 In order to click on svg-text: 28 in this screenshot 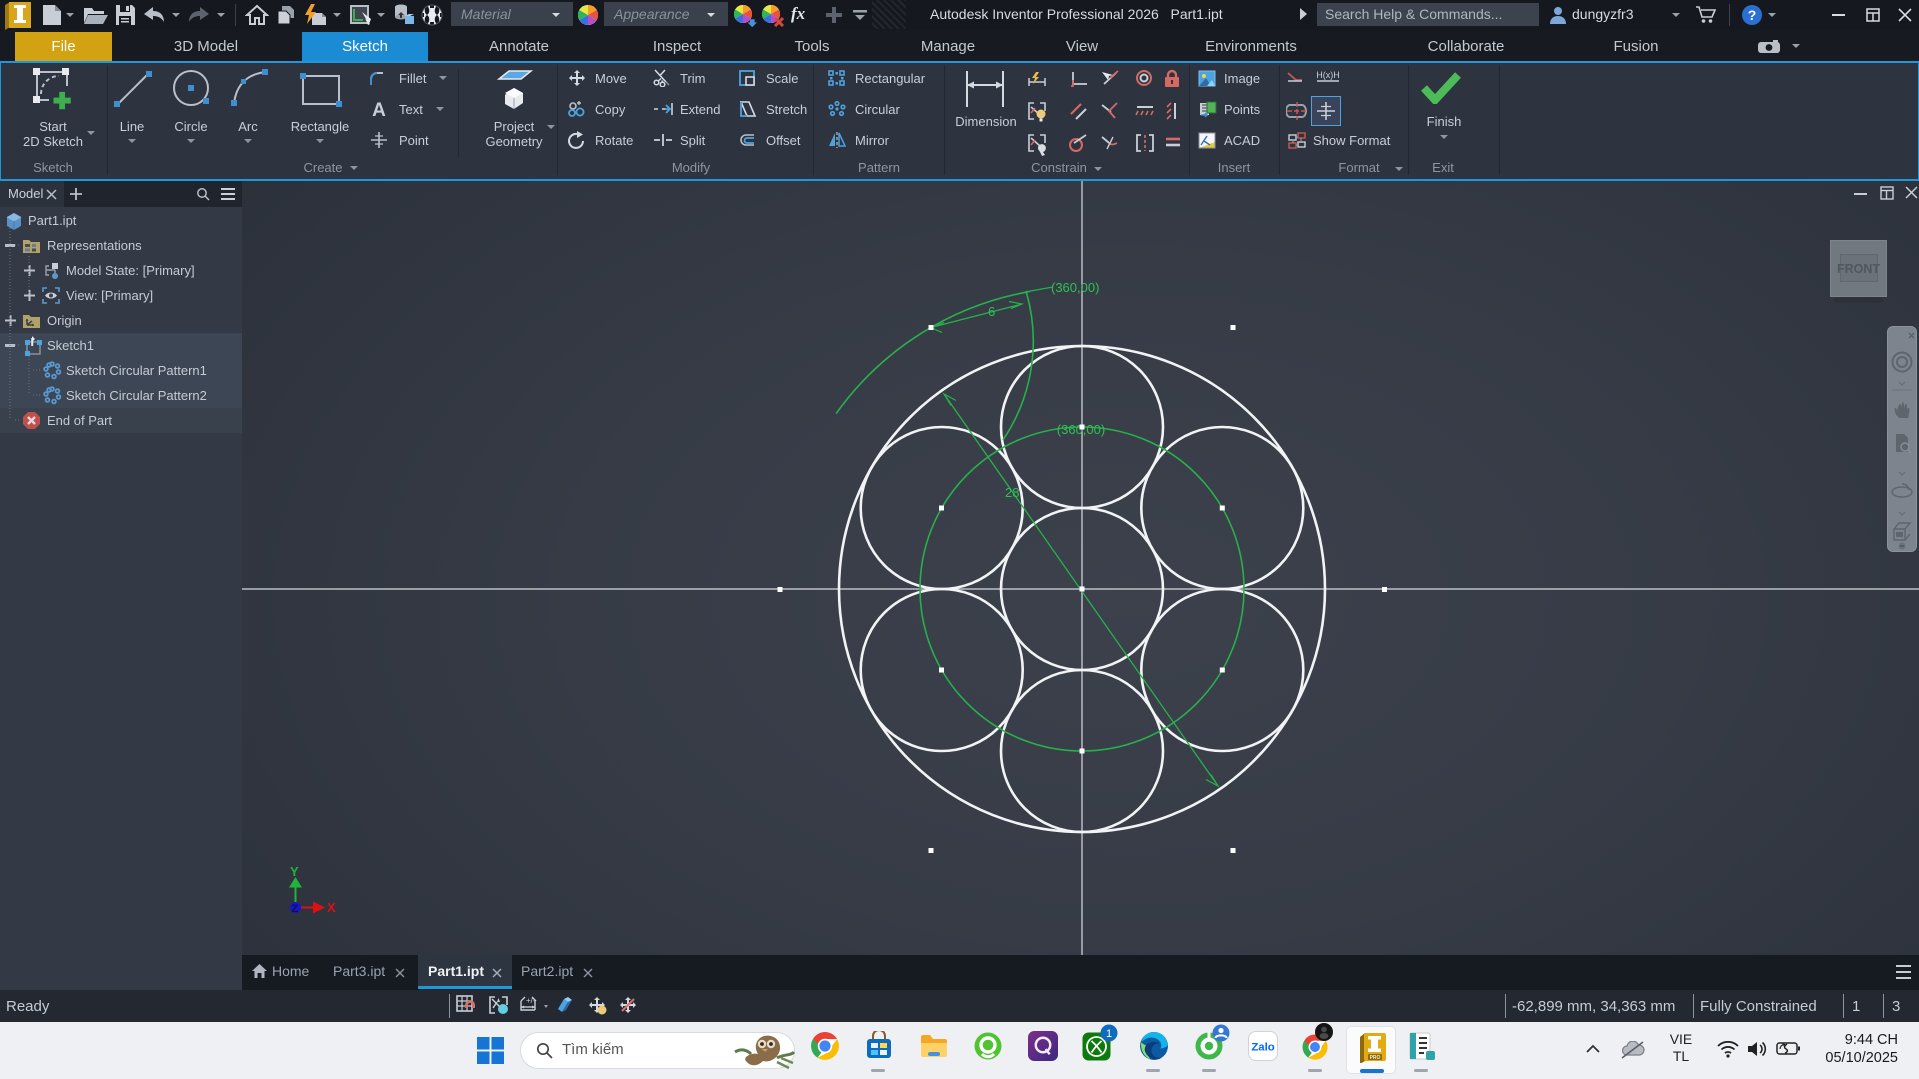, I will do `click(1012, 492)`.